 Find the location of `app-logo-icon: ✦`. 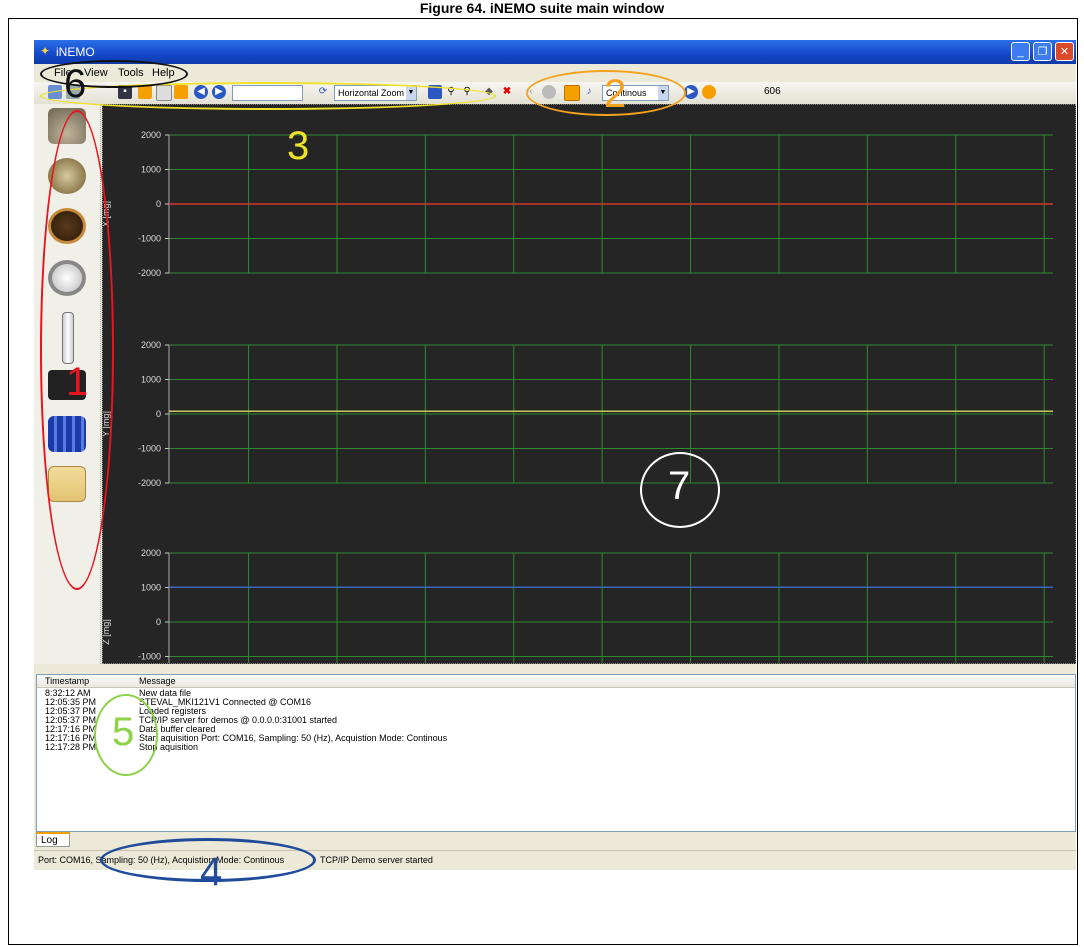

app-logo-icon: ✦ is located at coordinates (45, 51).